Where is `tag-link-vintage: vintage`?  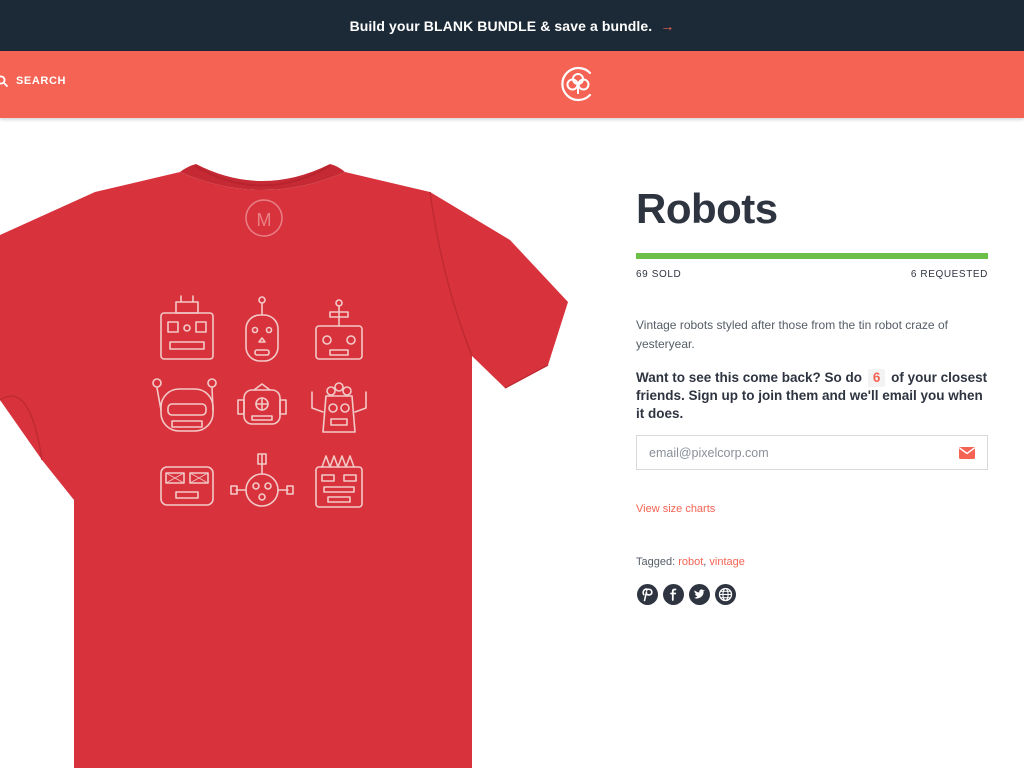
tag-link-vintage: vintage is located at coordinates (726, 562).